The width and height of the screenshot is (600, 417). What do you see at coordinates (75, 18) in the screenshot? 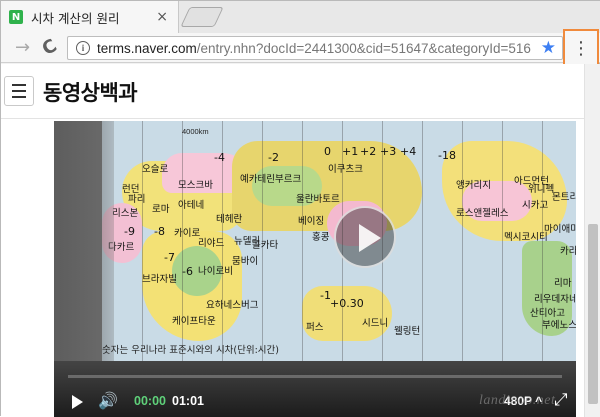
I see `tab-title: 시차 계산의 원리` at bounding box center [75, 18].